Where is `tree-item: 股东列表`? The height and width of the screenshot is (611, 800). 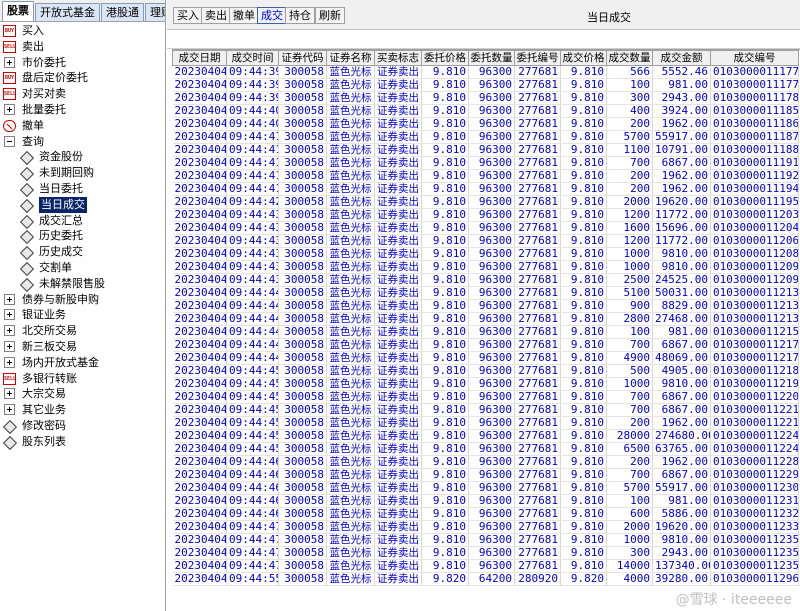 tree-item: 股东列表 is located at coordinates (82, 442).